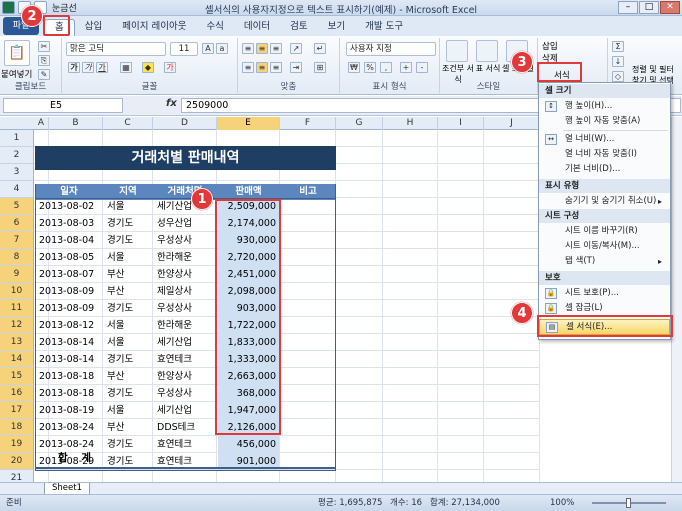 The width and height of the screenshot is (682, 511). Describe the element at coordinates (41, 123) in the screenshot. I see `column-header: A` at that location.